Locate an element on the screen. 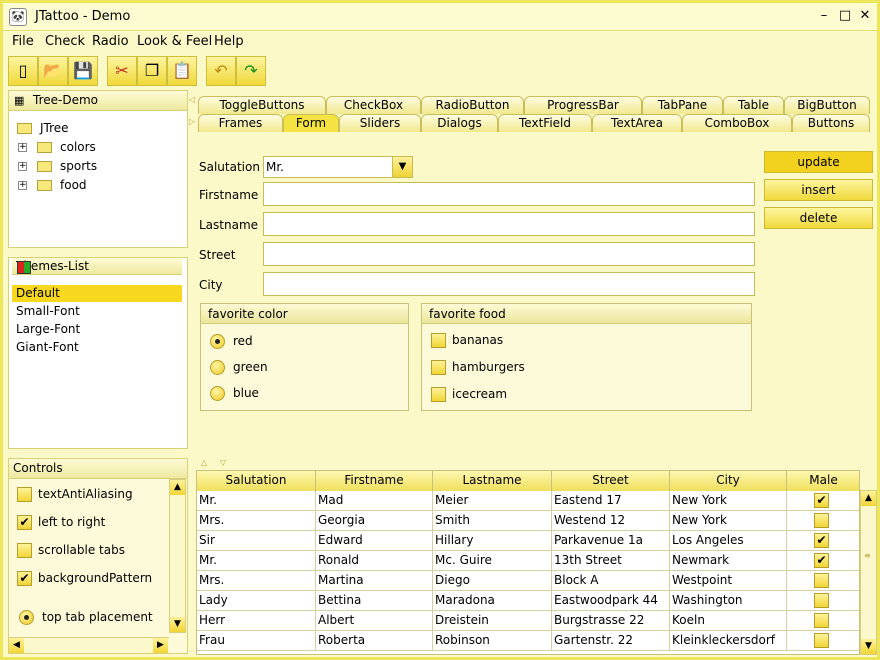 The image size is (880, 660). cell-salutation: Sir is located at coordinates (256, 541).